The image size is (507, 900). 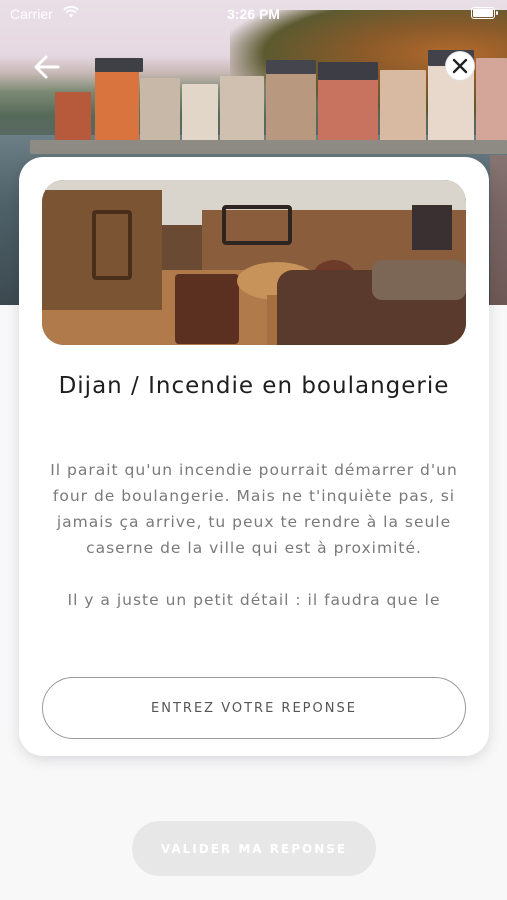 I want to click on close-button, so click(x=460, y=66).